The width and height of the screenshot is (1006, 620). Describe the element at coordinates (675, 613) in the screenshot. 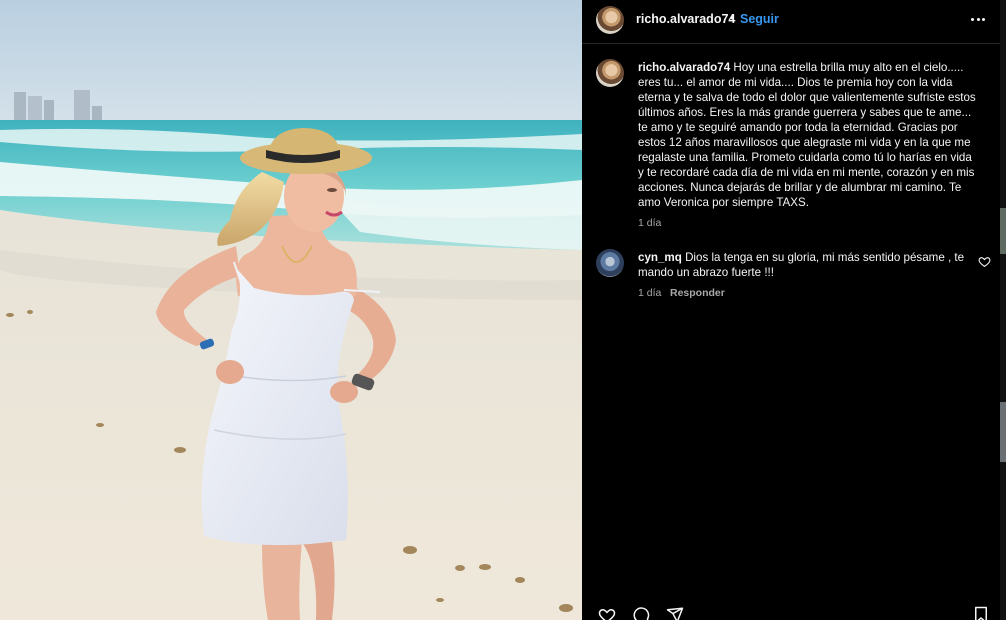

I see `share-paper-plane-icon` at that location.